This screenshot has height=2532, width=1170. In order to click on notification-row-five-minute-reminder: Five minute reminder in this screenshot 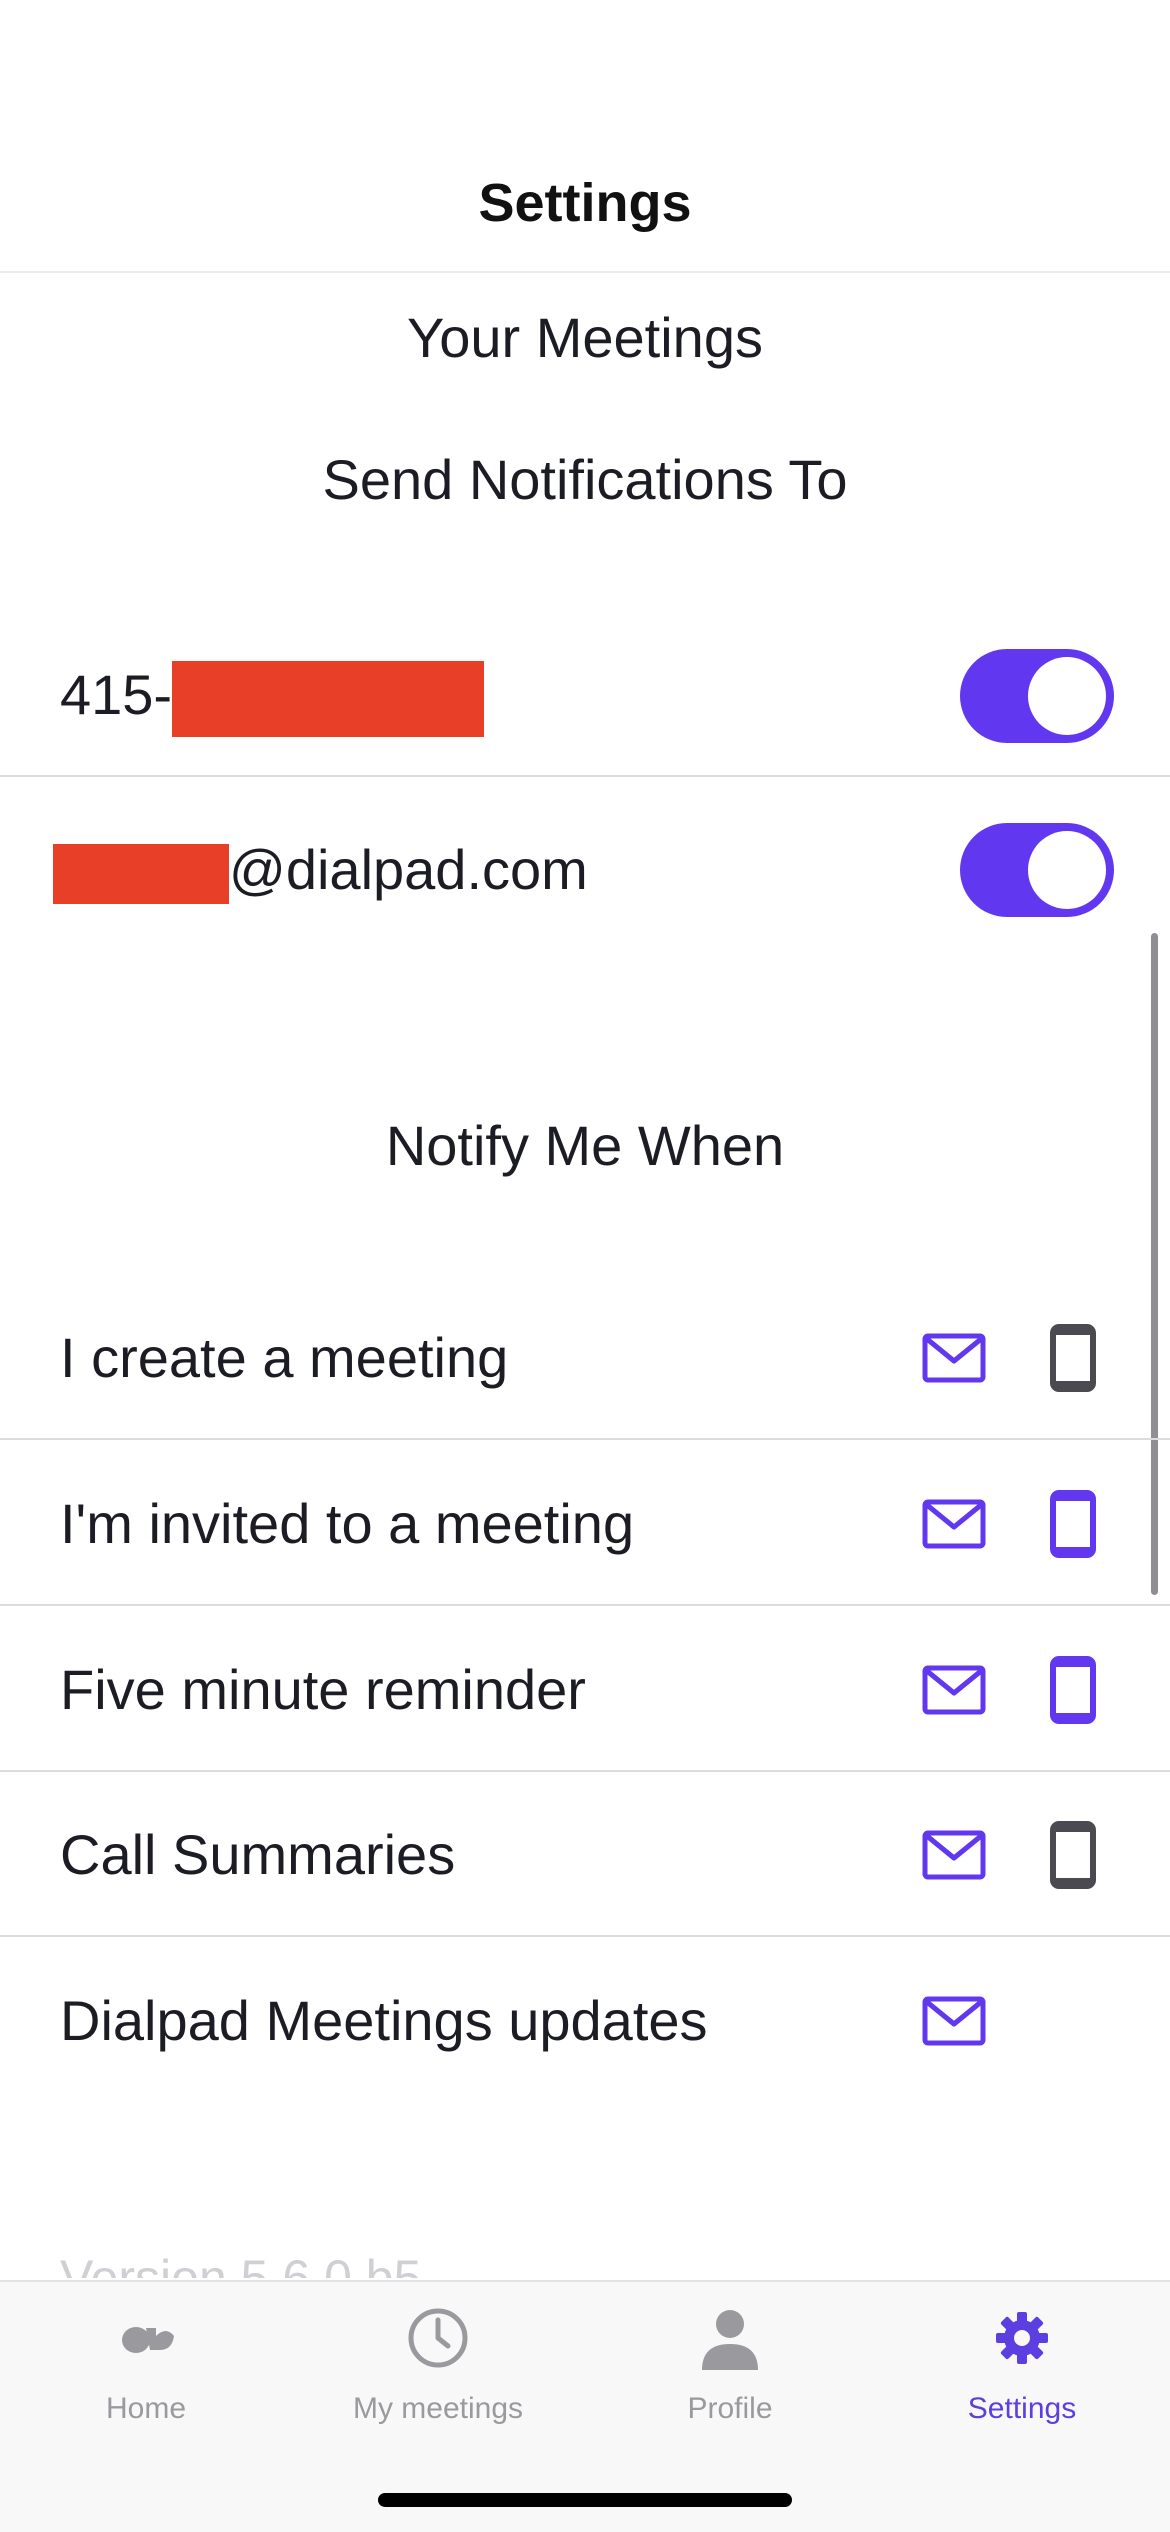, I will do `click(585, 1689)`.